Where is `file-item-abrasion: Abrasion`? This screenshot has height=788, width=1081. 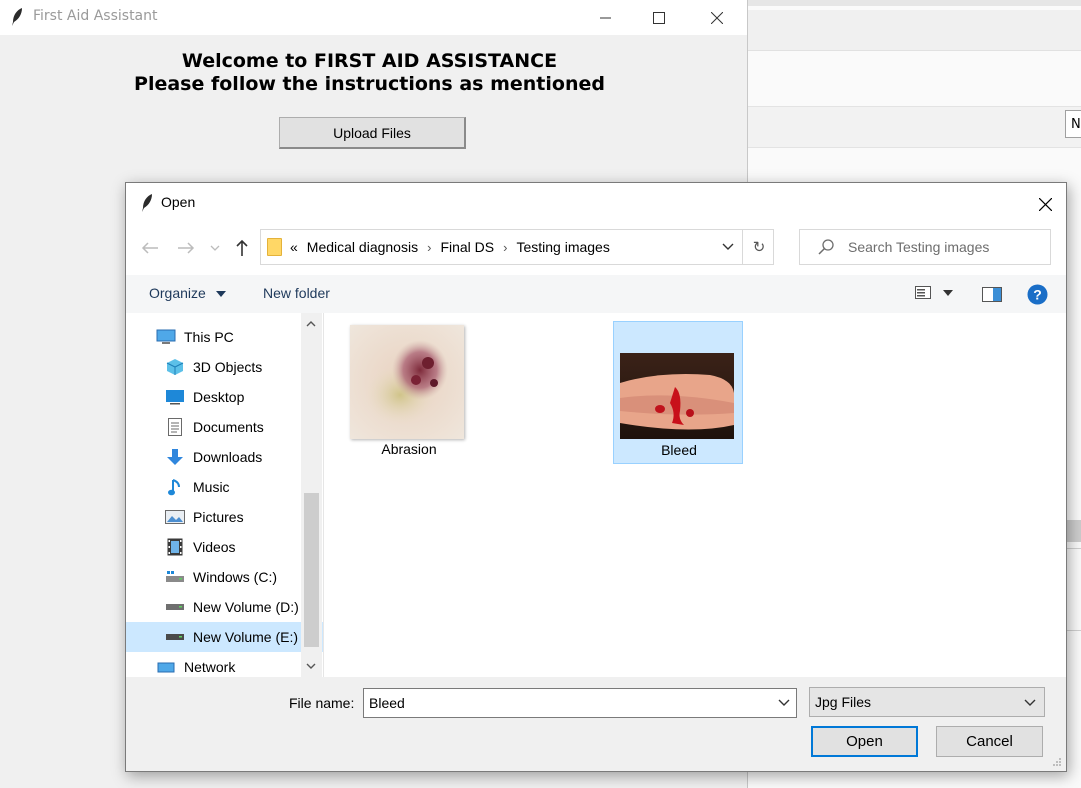
file-item-abrasion: Abrasion is located at coordinates (409, 392).